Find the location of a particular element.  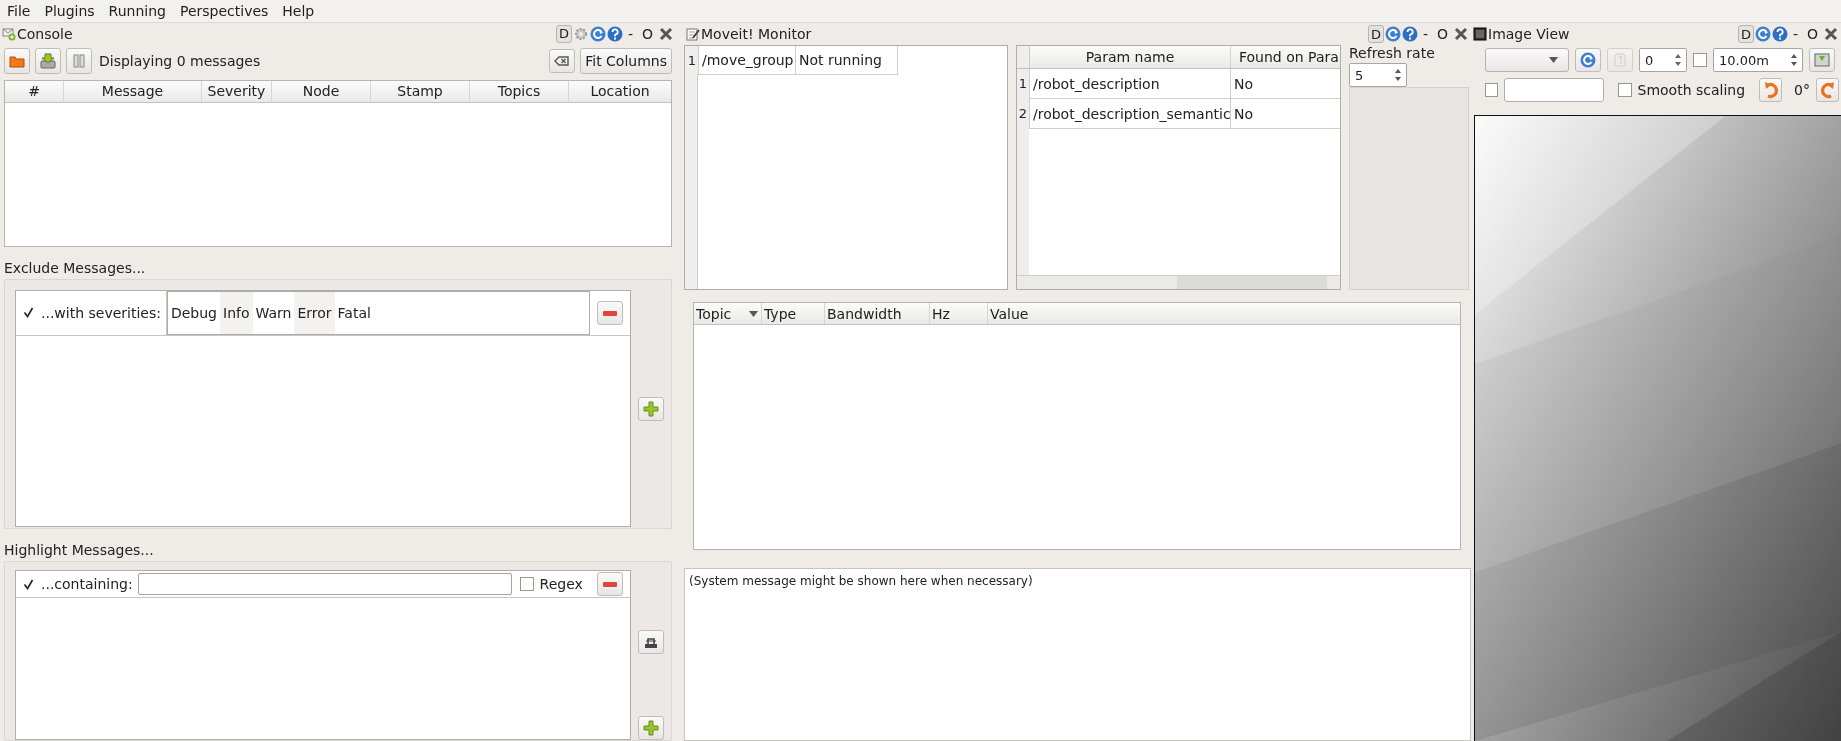

column-header: Topics is located at coordinates (519, 91).